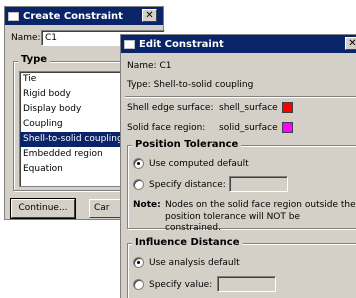 Image resolution: width=356 pixels, height=298 pixels. What do you see at coordinates (138, 284) in the screenshot?
I see `specify-value-radio` at bounding box center [138, 284].